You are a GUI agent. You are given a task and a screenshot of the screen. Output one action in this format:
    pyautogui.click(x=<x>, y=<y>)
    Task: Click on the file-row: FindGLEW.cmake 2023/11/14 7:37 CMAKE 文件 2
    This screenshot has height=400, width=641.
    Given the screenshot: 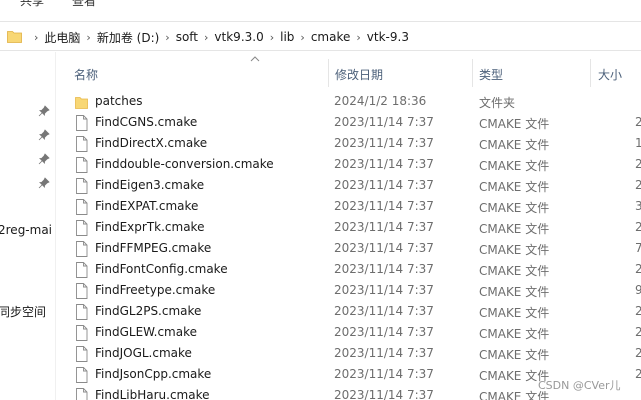 What is the action you would take?
    pyautogui.click(x=349, y=332)
    